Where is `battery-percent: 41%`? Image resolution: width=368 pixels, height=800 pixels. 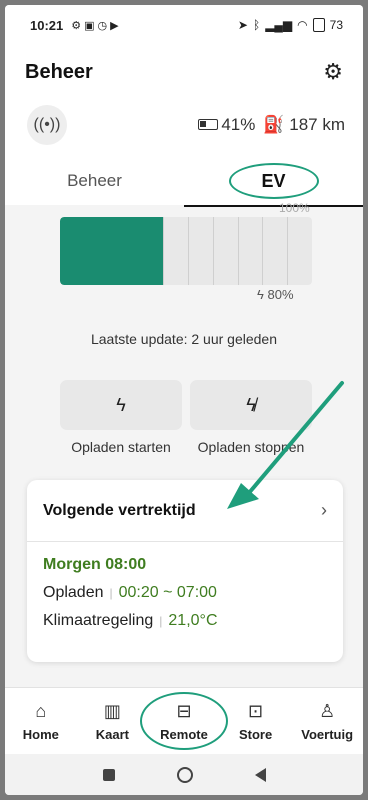
battery-percent: 41% is located at coordinates (238, 124).